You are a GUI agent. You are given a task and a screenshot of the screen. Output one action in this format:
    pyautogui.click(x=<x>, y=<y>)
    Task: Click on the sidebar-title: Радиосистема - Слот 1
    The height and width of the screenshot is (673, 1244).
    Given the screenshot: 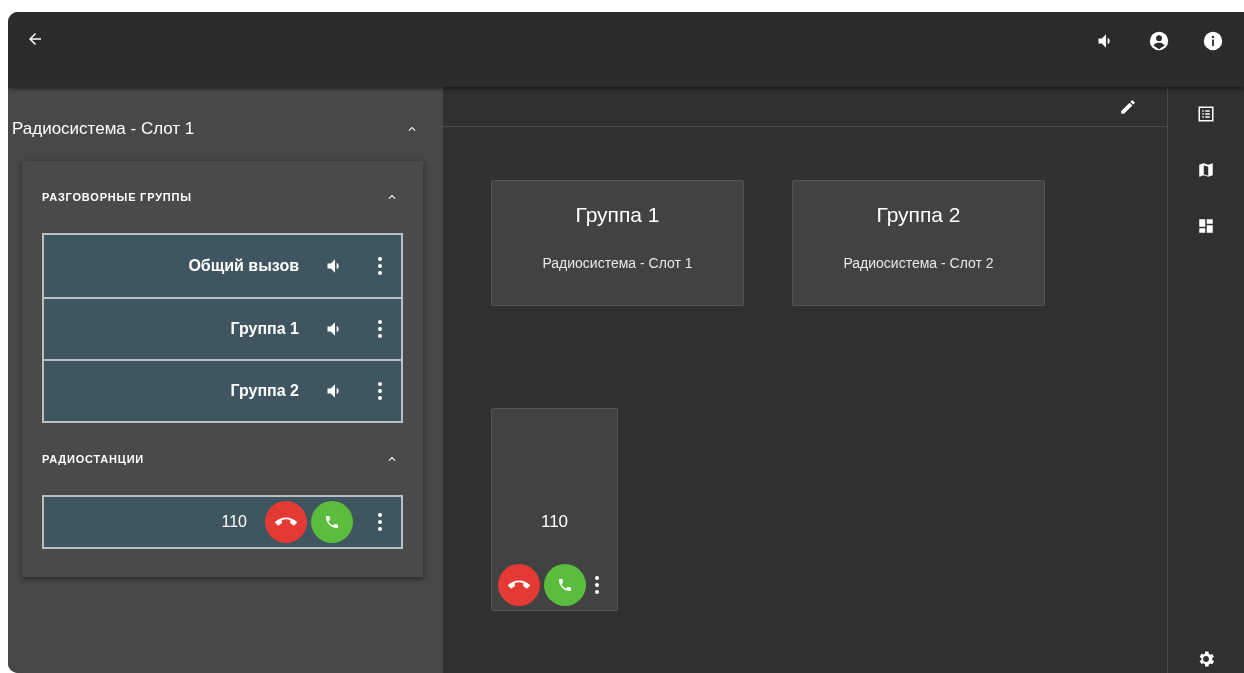 What is the action you would take?
    pyautogui.click(x=103, y=129)
    